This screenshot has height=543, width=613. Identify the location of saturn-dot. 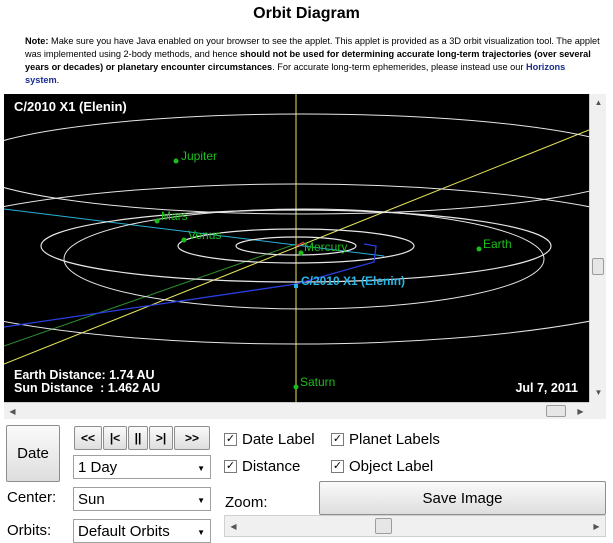
(296, 387).